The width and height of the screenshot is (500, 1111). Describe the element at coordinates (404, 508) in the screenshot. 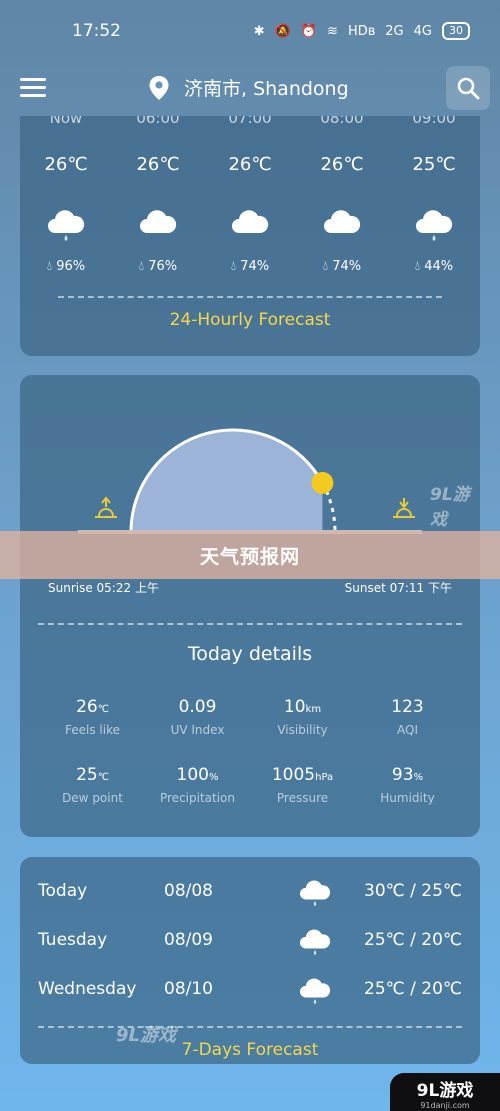

I see `sunset-icon` at that location.